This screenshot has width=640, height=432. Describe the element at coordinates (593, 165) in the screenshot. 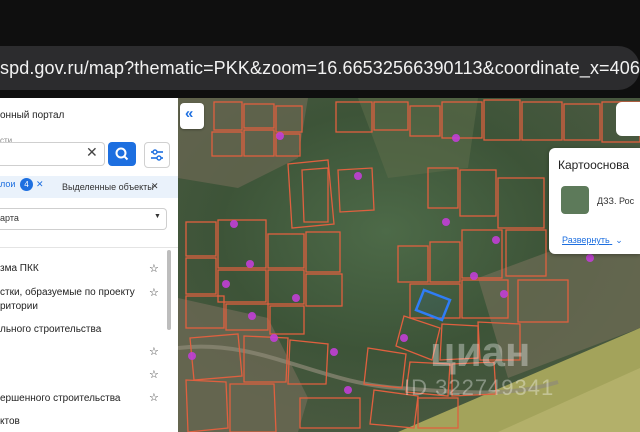

I see `basemap-panel-title: Картооснова` at that location.